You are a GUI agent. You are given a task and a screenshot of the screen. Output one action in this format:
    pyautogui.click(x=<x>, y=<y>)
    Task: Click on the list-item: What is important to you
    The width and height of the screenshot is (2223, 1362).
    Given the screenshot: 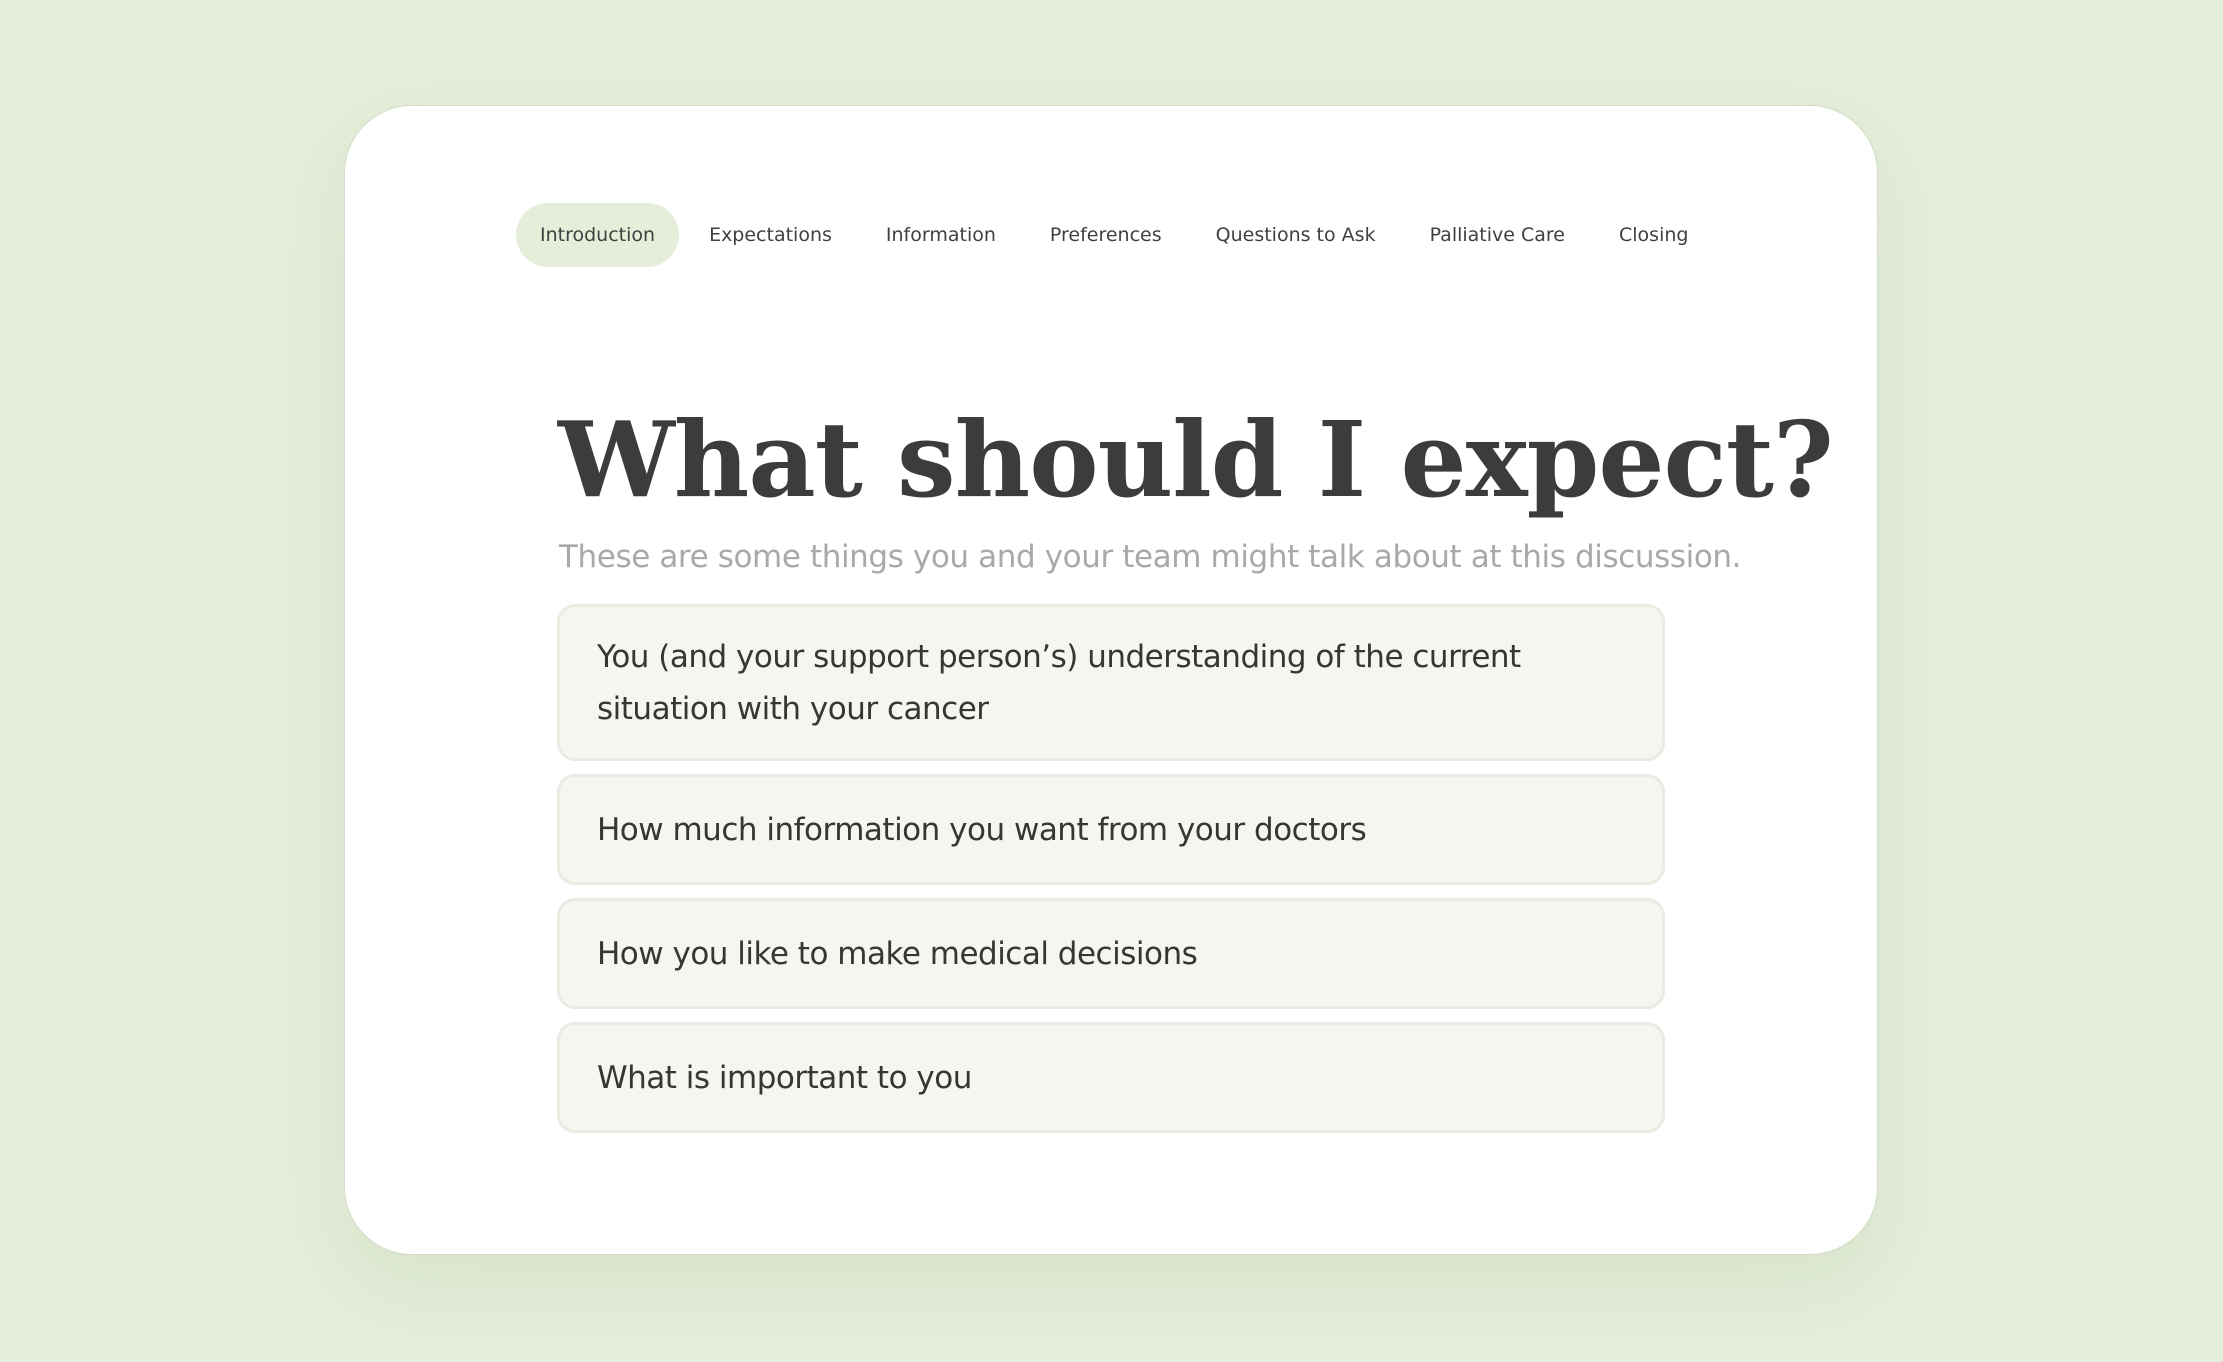 What is the action you would take?
    pyautogui.click(x=1111, y=1077)
    